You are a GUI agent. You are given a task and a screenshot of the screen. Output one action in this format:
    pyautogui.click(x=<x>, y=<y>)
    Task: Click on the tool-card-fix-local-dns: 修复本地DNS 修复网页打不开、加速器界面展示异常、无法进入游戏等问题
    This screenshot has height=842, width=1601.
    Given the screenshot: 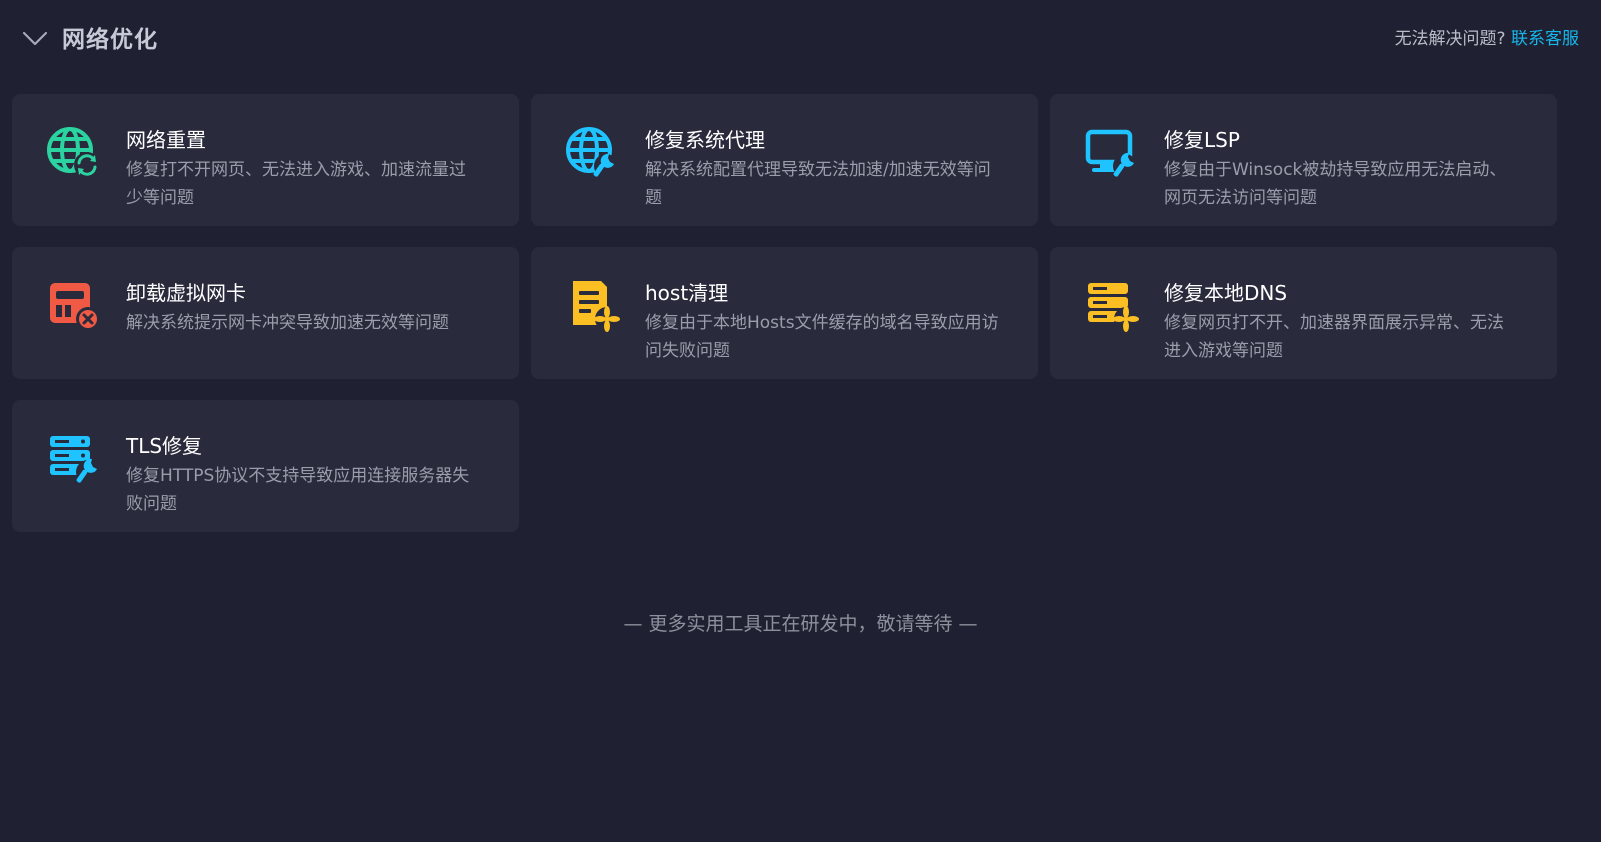 What is the action you would take?
    pyautogui.click(x=1303, y=313)
    